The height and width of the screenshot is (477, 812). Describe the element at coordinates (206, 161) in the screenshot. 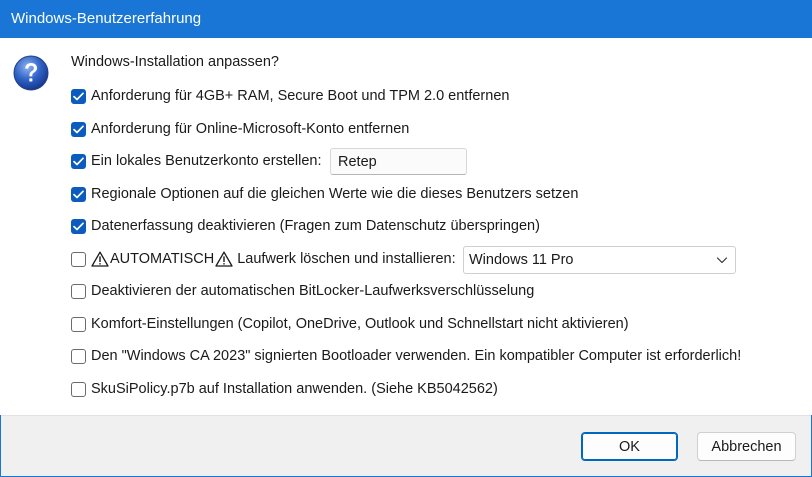

I see `option-label: Ein lokales Benutzerkonto erstellen:` at that location.